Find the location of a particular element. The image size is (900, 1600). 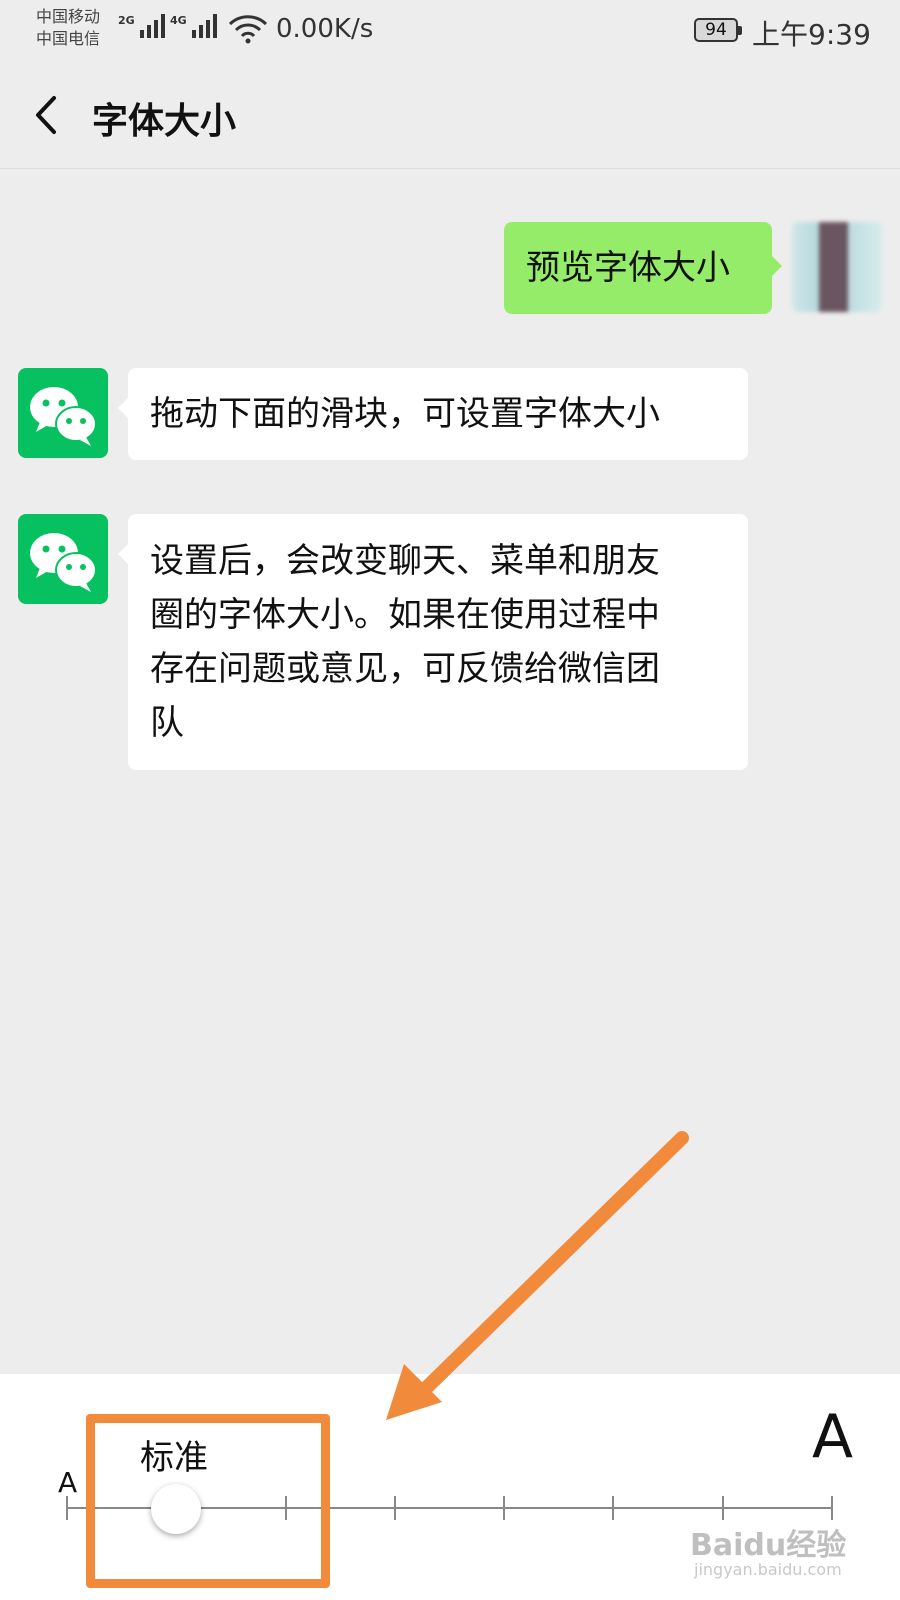

annotation-arrow-icon is located at coordinates (537, 1275).